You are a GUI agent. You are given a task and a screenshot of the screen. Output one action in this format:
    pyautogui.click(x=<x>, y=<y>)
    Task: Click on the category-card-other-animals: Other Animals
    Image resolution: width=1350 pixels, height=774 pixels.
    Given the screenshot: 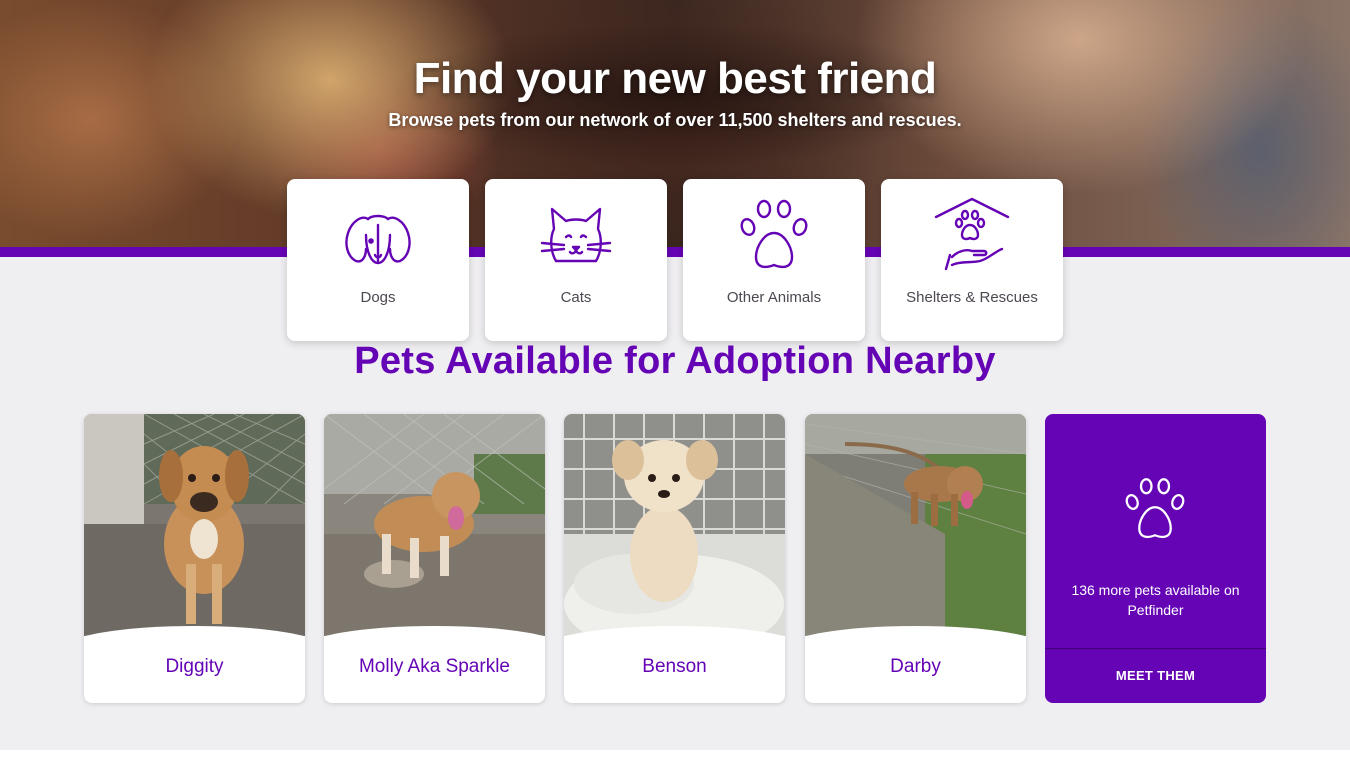 What is the action you would take?
    pyautogui.click(x=774, y=260)
    